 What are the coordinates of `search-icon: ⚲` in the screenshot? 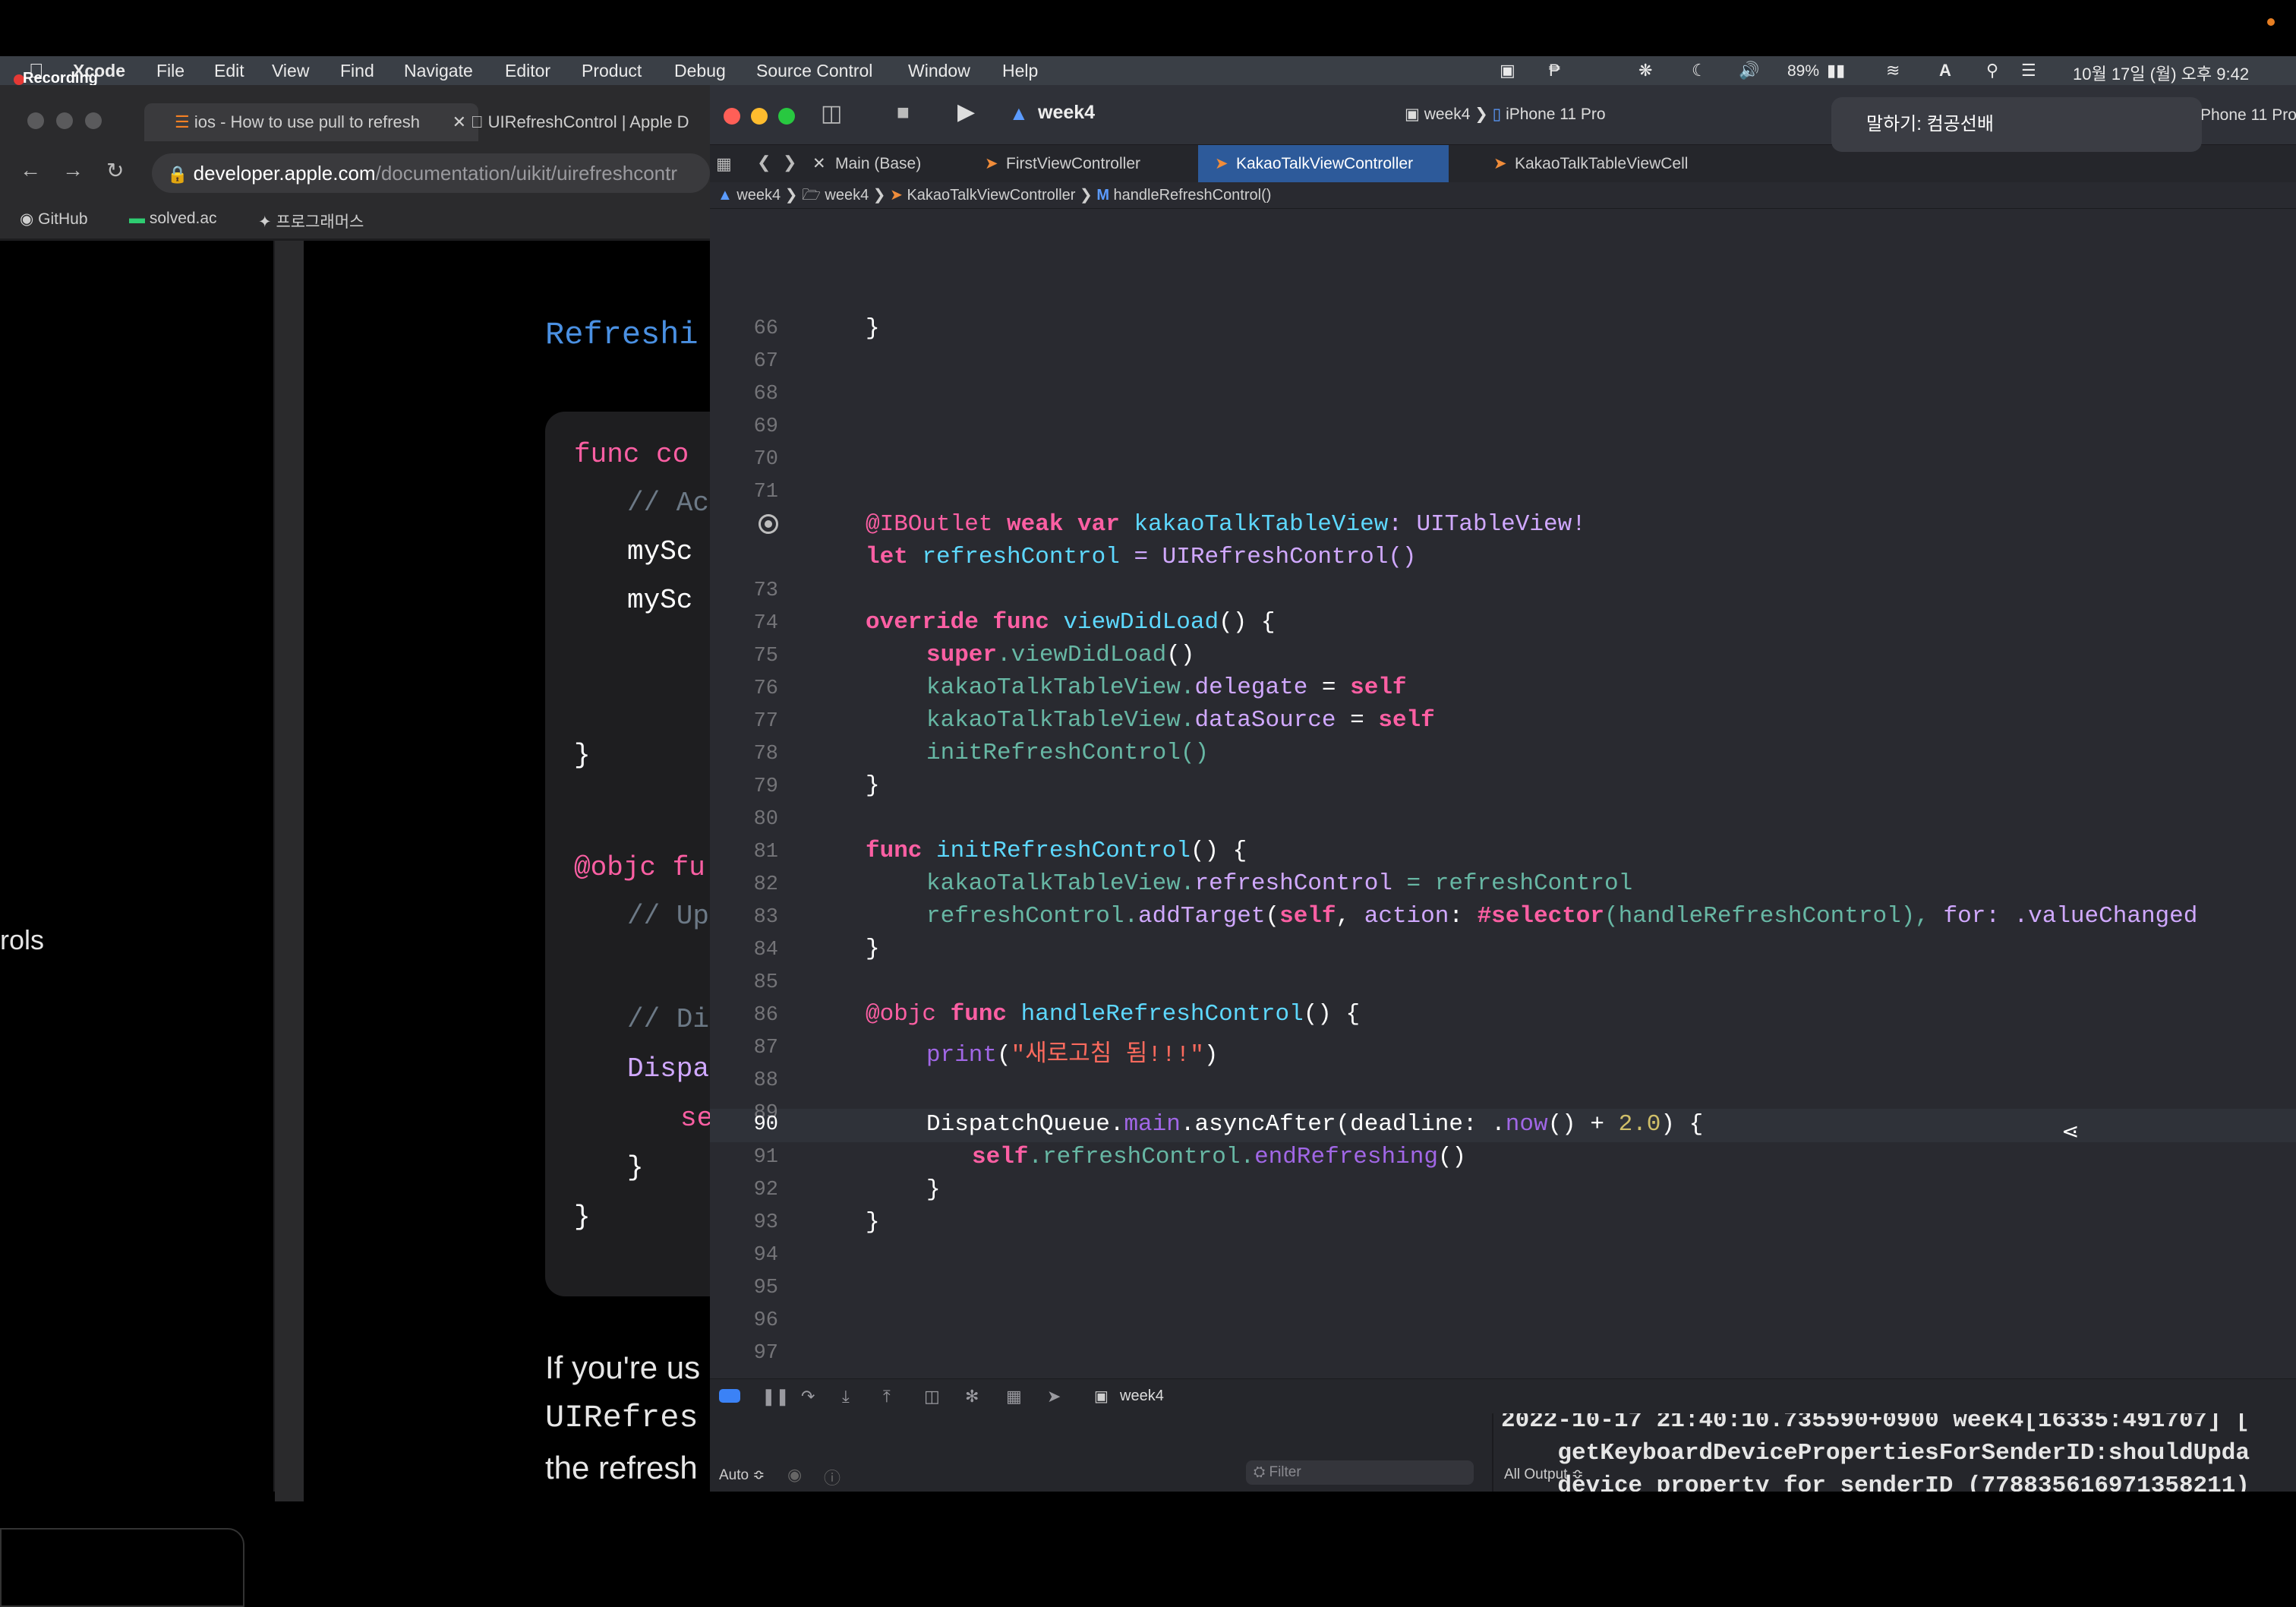 It's located at (1992, 71).